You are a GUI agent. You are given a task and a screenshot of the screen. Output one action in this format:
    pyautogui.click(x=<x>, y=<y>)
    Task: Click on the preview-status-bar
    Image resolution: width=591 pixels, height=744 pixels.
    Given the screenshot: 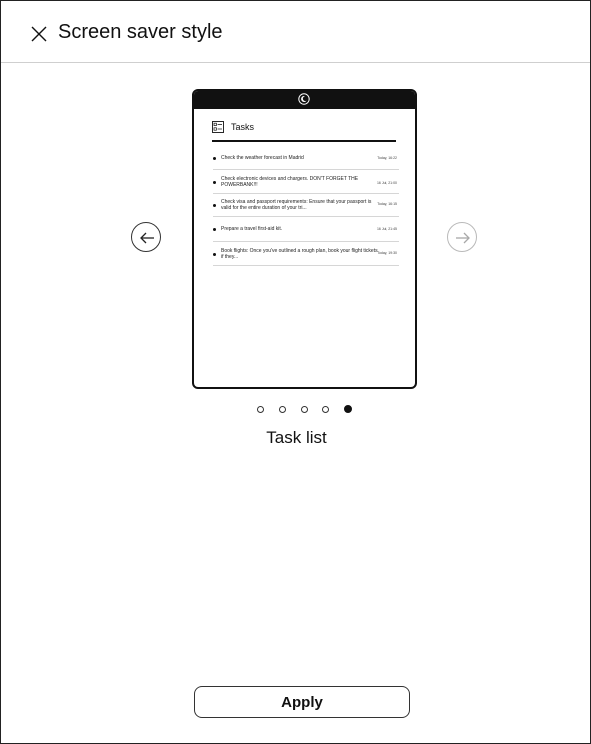 What is the action you would take?
    pyautogui.click(x=304, y=100)
    